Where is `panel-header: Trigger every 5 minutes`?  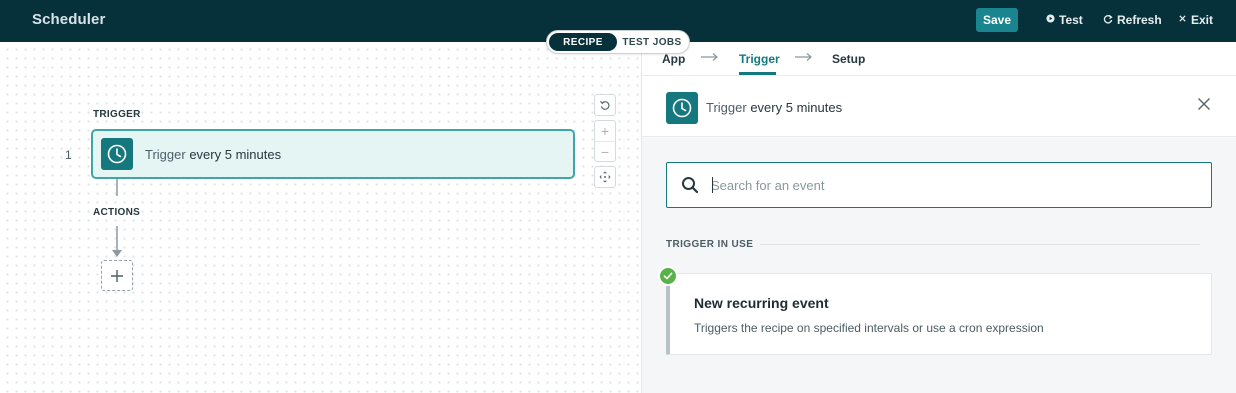 panel-header: Trigger every 5 minutes is located at coordinates (939, 107).